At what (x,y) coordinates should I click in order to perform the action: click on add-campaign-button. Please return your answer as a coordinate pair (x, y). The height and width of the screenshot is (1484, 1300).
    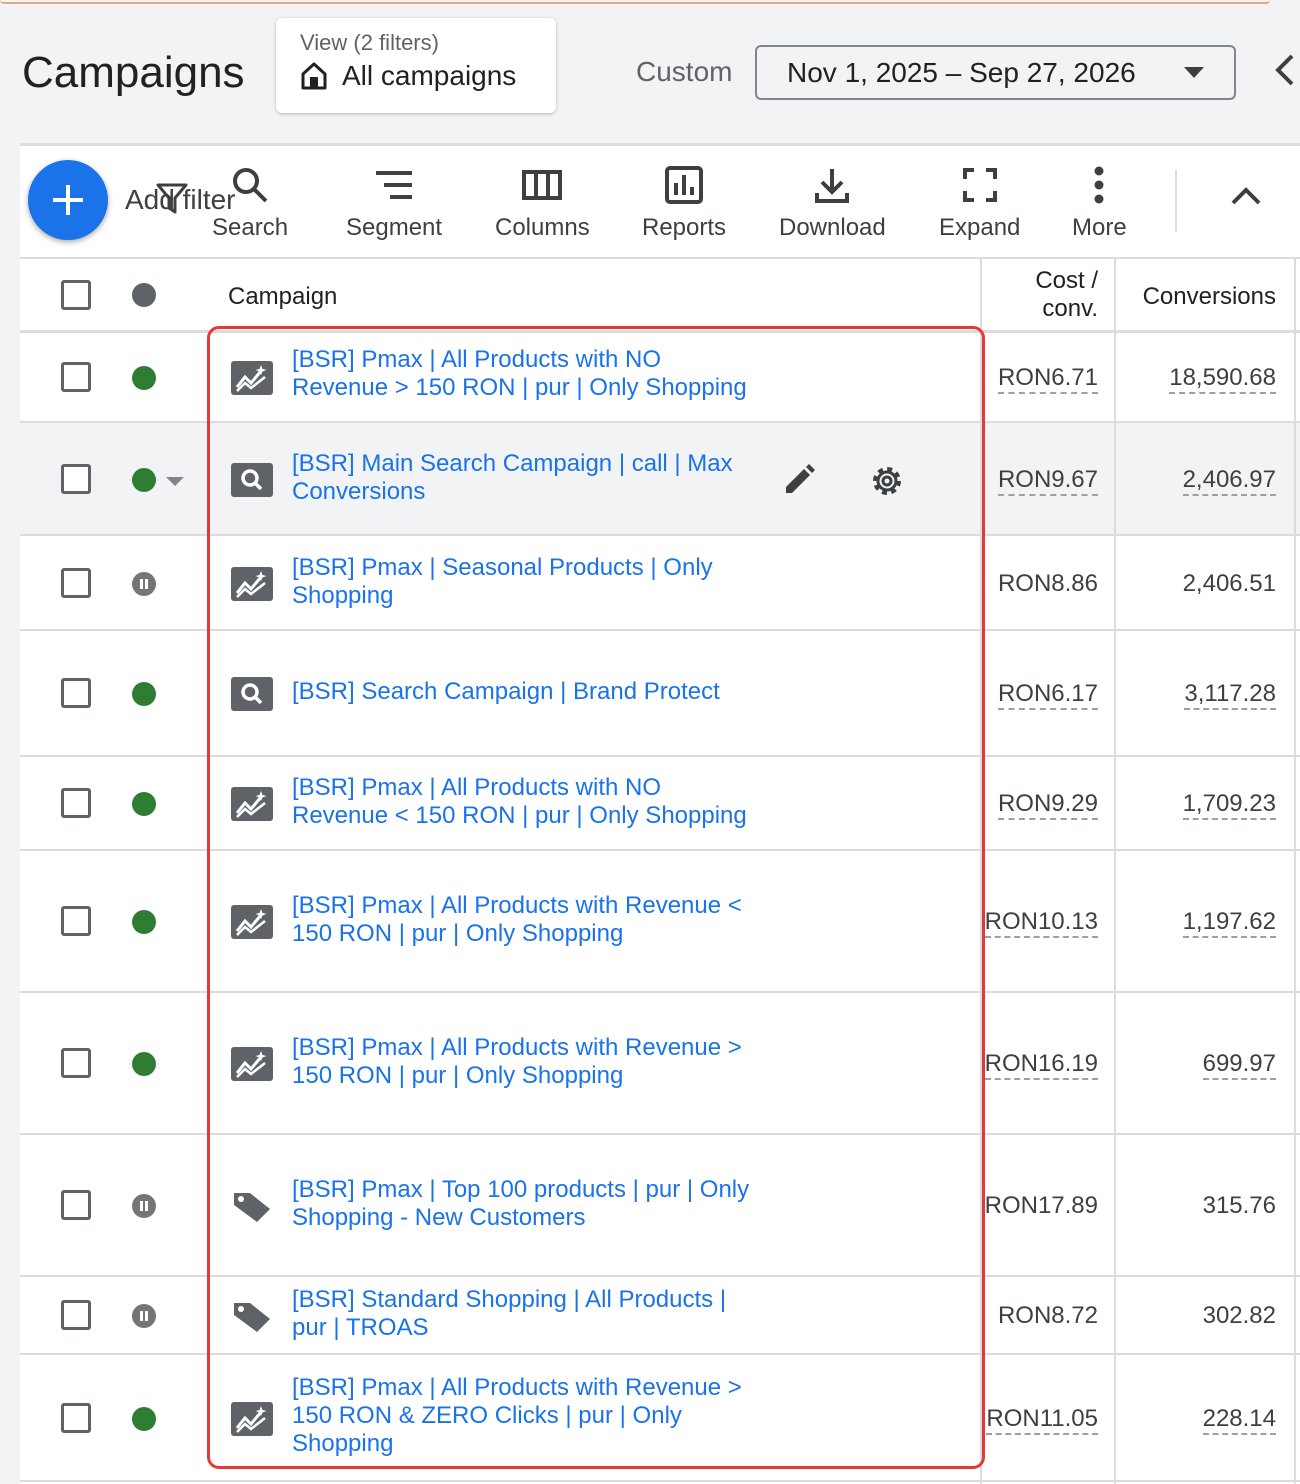
    Looking at the image, I should click on (68, 200).